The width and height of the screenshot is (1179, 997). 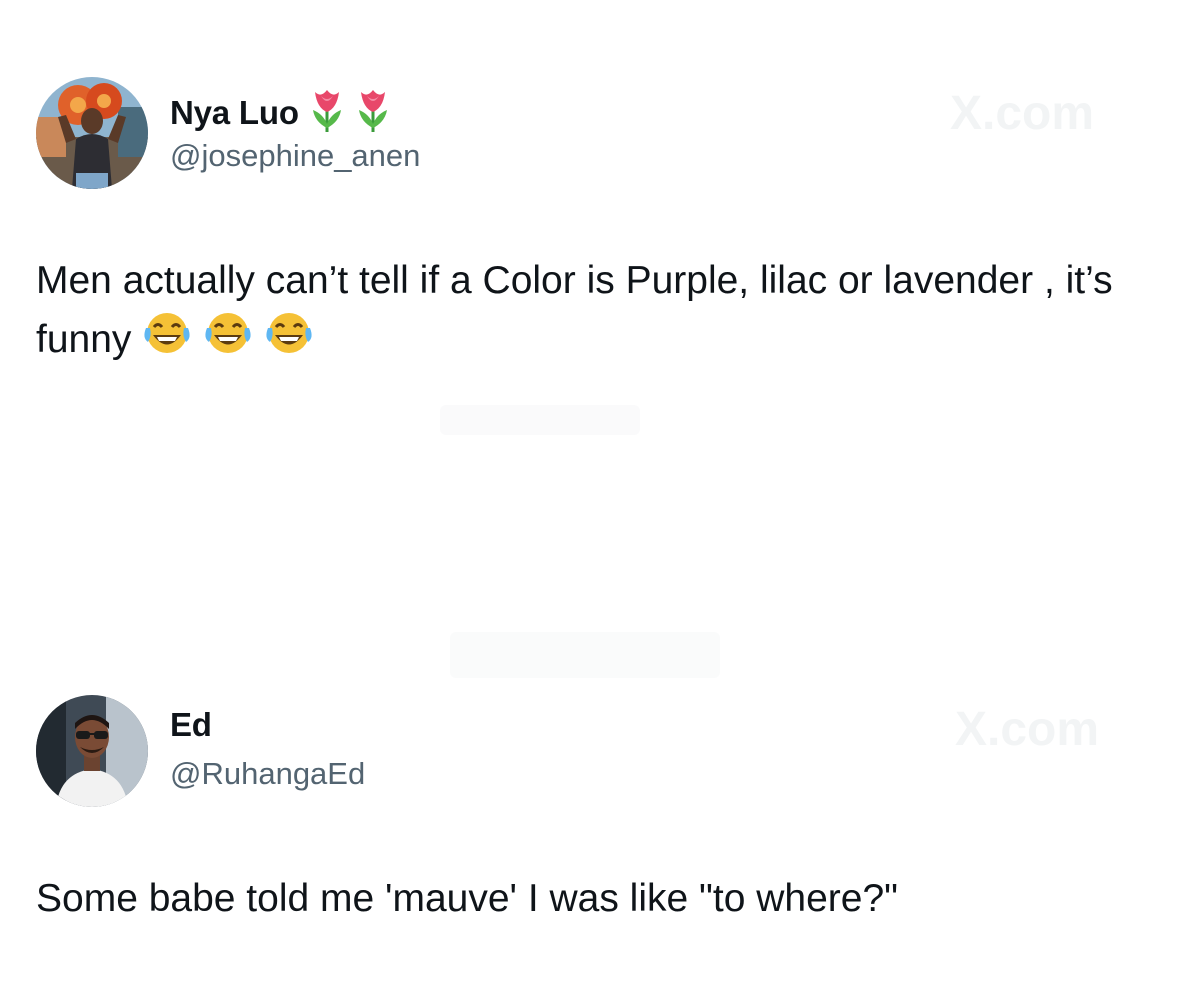 I want to click on author-handle: @RuhangaEd, so click(x=267, y=774).